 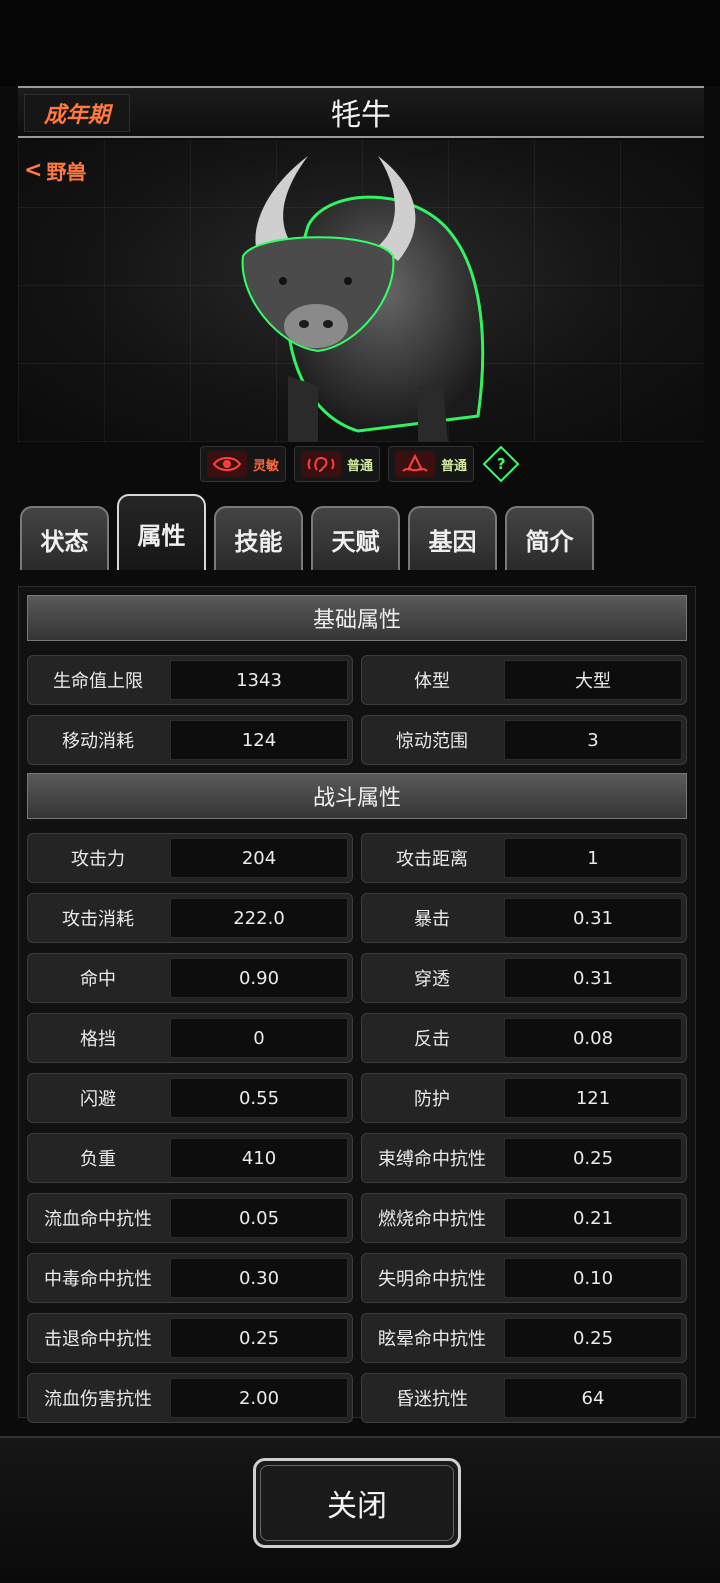 I want to click on share-icon: <, so click(x=33, y=170).